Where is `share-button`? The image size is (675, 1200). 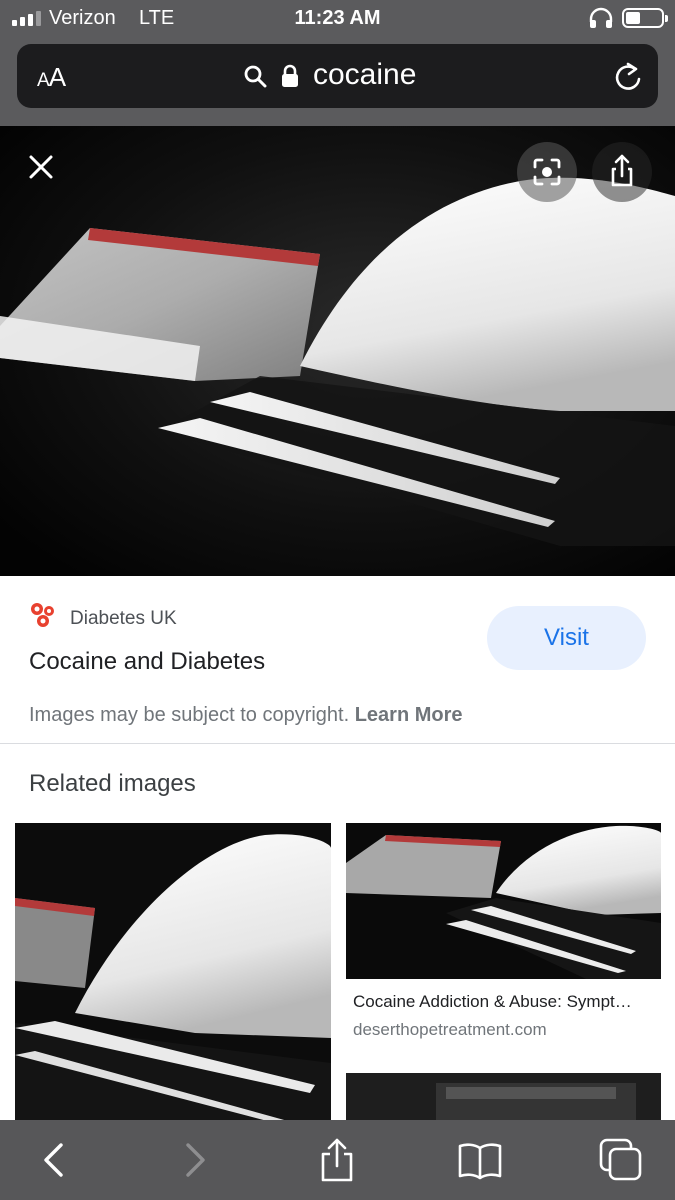 share-button is located at coordinates (622, 172).